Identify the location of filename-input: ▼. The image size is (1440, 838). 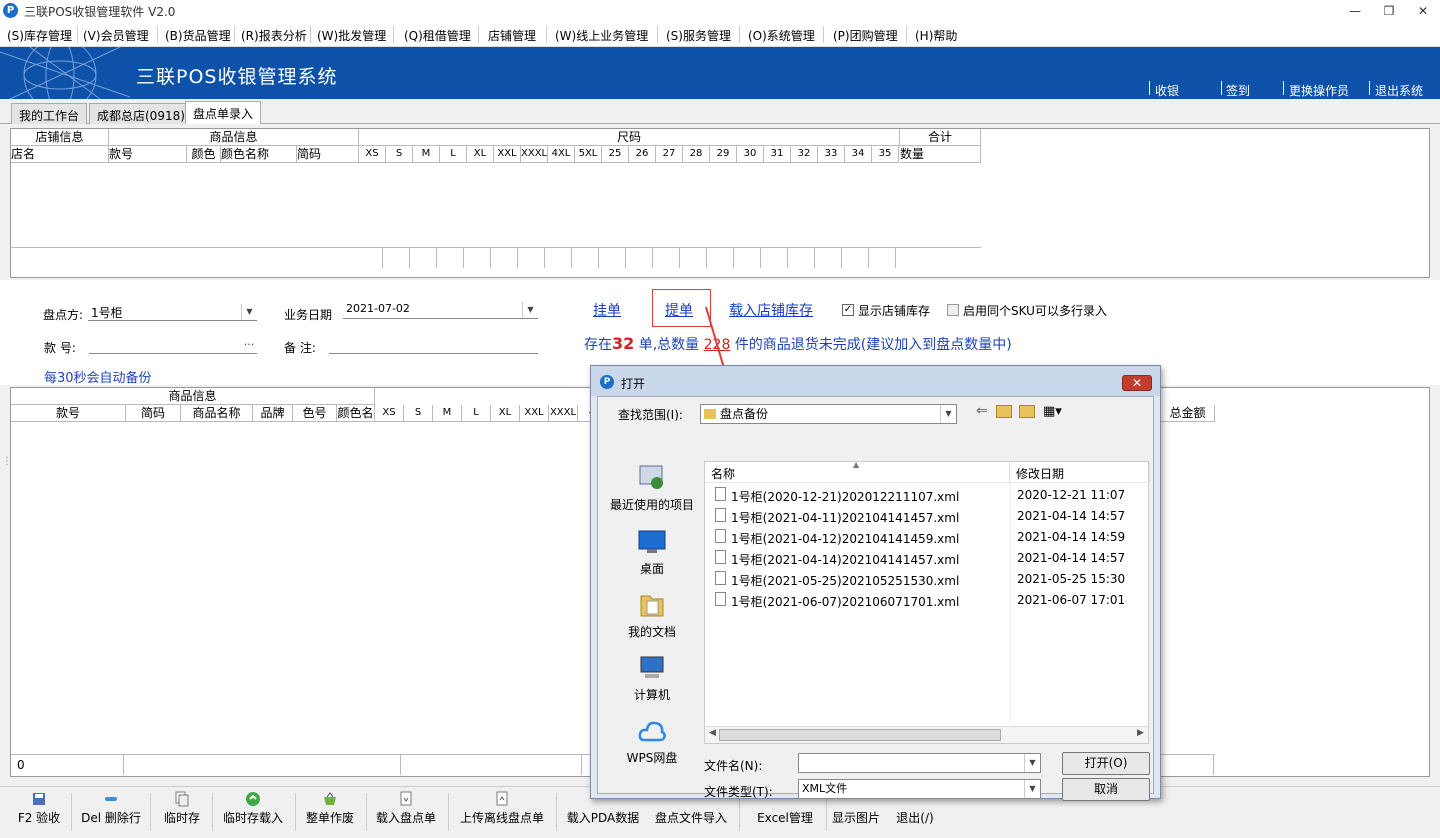
(919, 763).